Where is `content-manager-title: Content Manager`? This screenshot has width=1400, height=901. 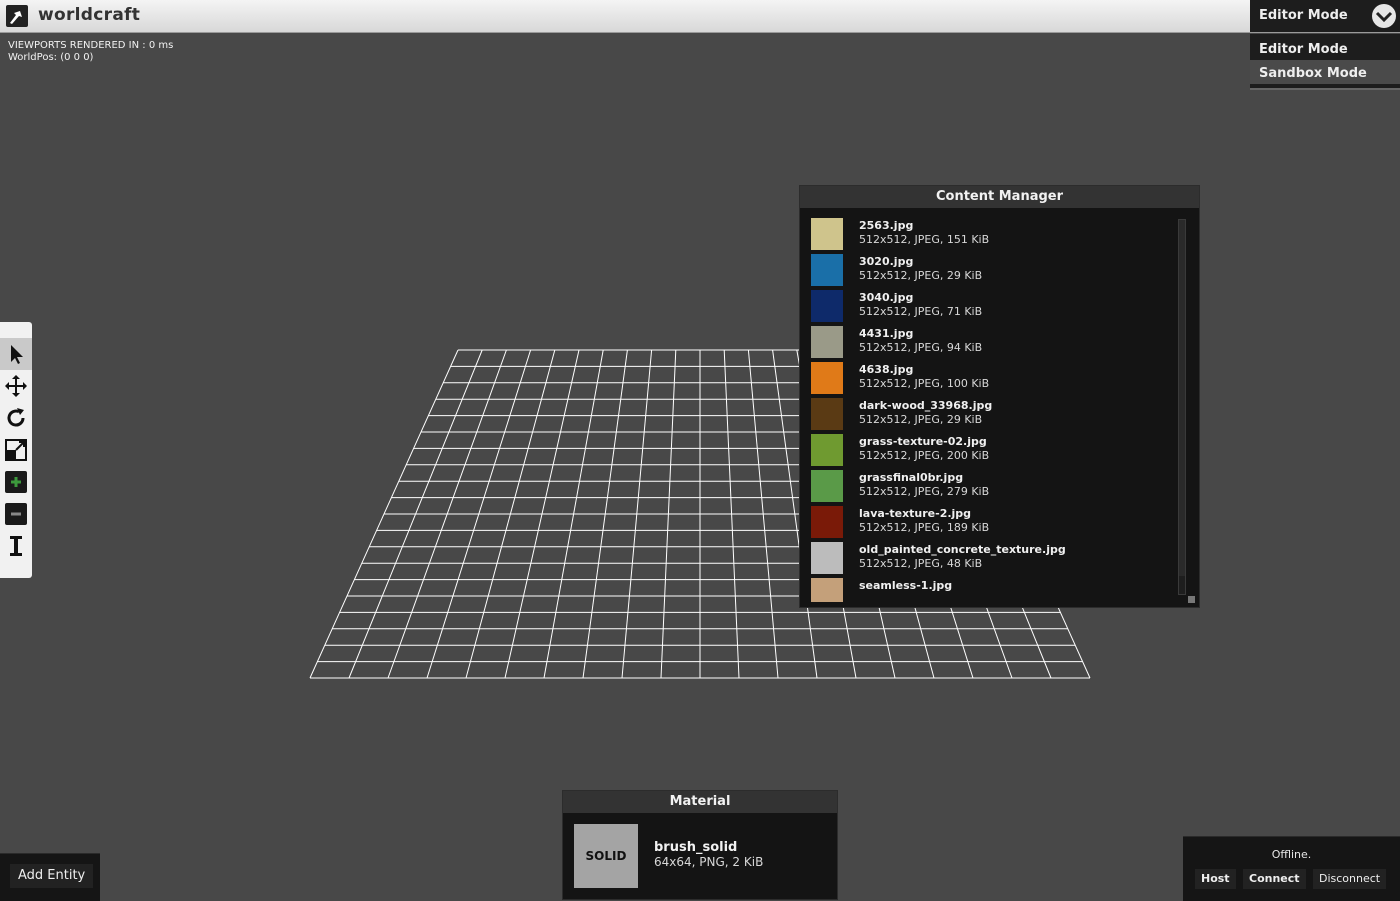 content-manager-title: Content Manager is located at coordinates (999, 197).